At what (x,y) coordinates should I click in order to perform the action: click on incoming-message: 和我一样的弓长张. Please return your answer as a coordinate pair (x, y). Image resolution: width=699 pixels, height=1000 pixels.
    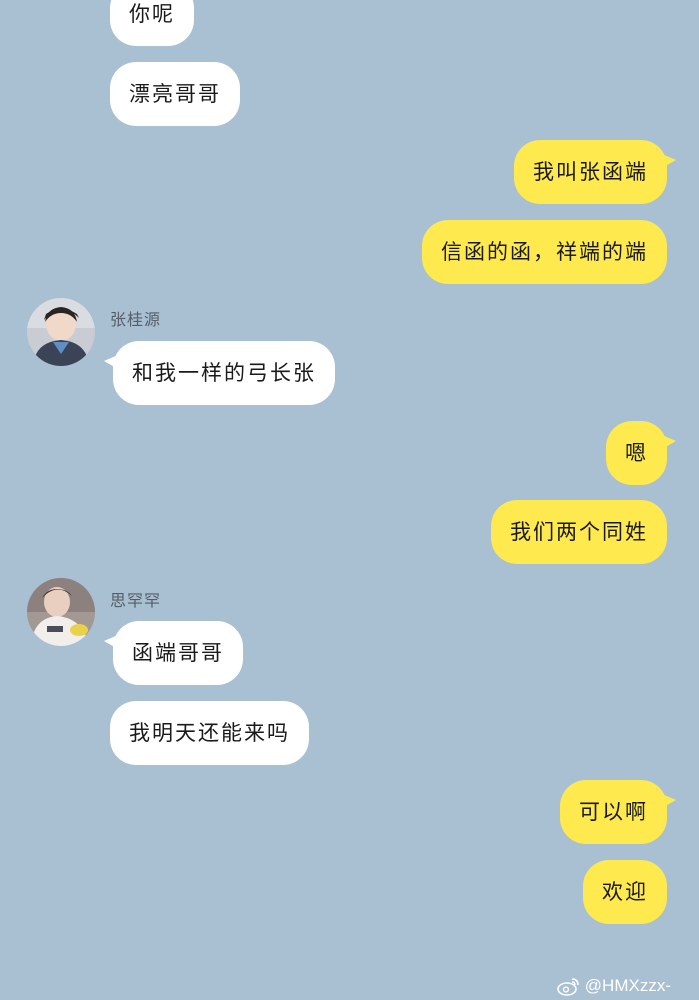
    Looking at the image, I should click on (219, 373).